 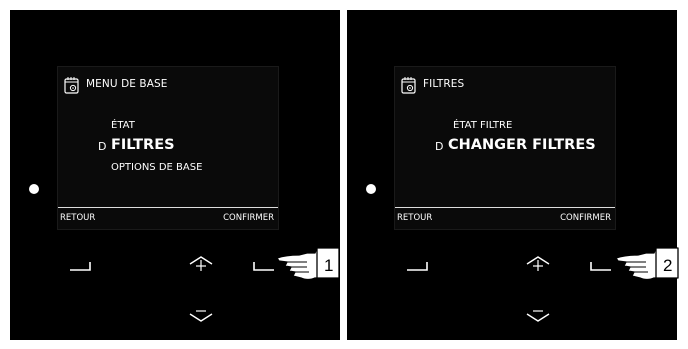 What do you see at coordinates (522, 145) in the screenshot?
I see `menu-item-changer-filtres: CHANGER FILTRES` at bounding box center [522, 145].